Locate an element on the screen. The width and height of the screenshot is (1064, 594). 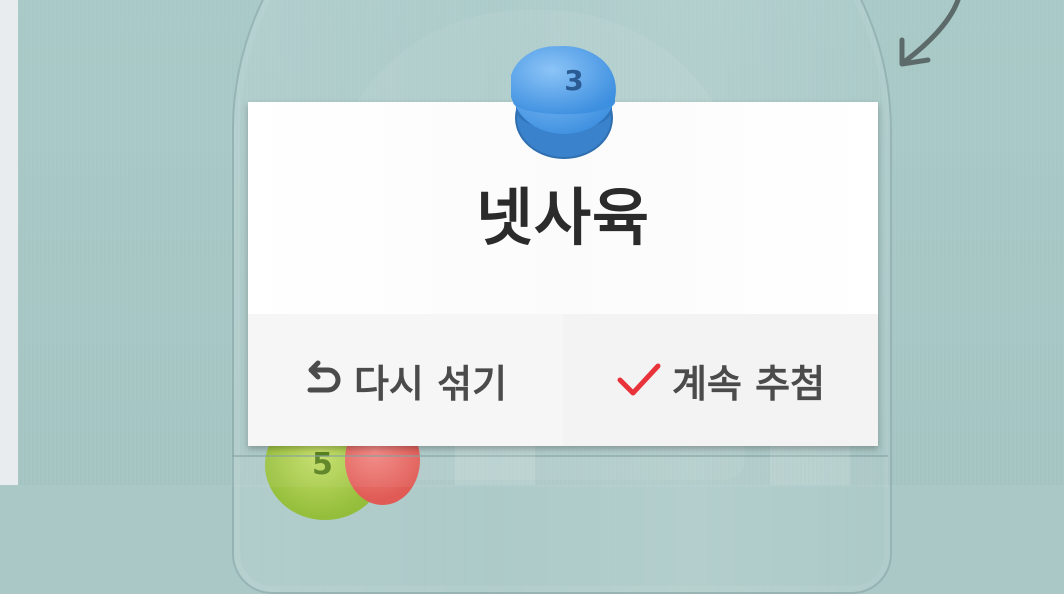
reshuffle-label: 다시 섞기 is located at coordinates (430, 383).